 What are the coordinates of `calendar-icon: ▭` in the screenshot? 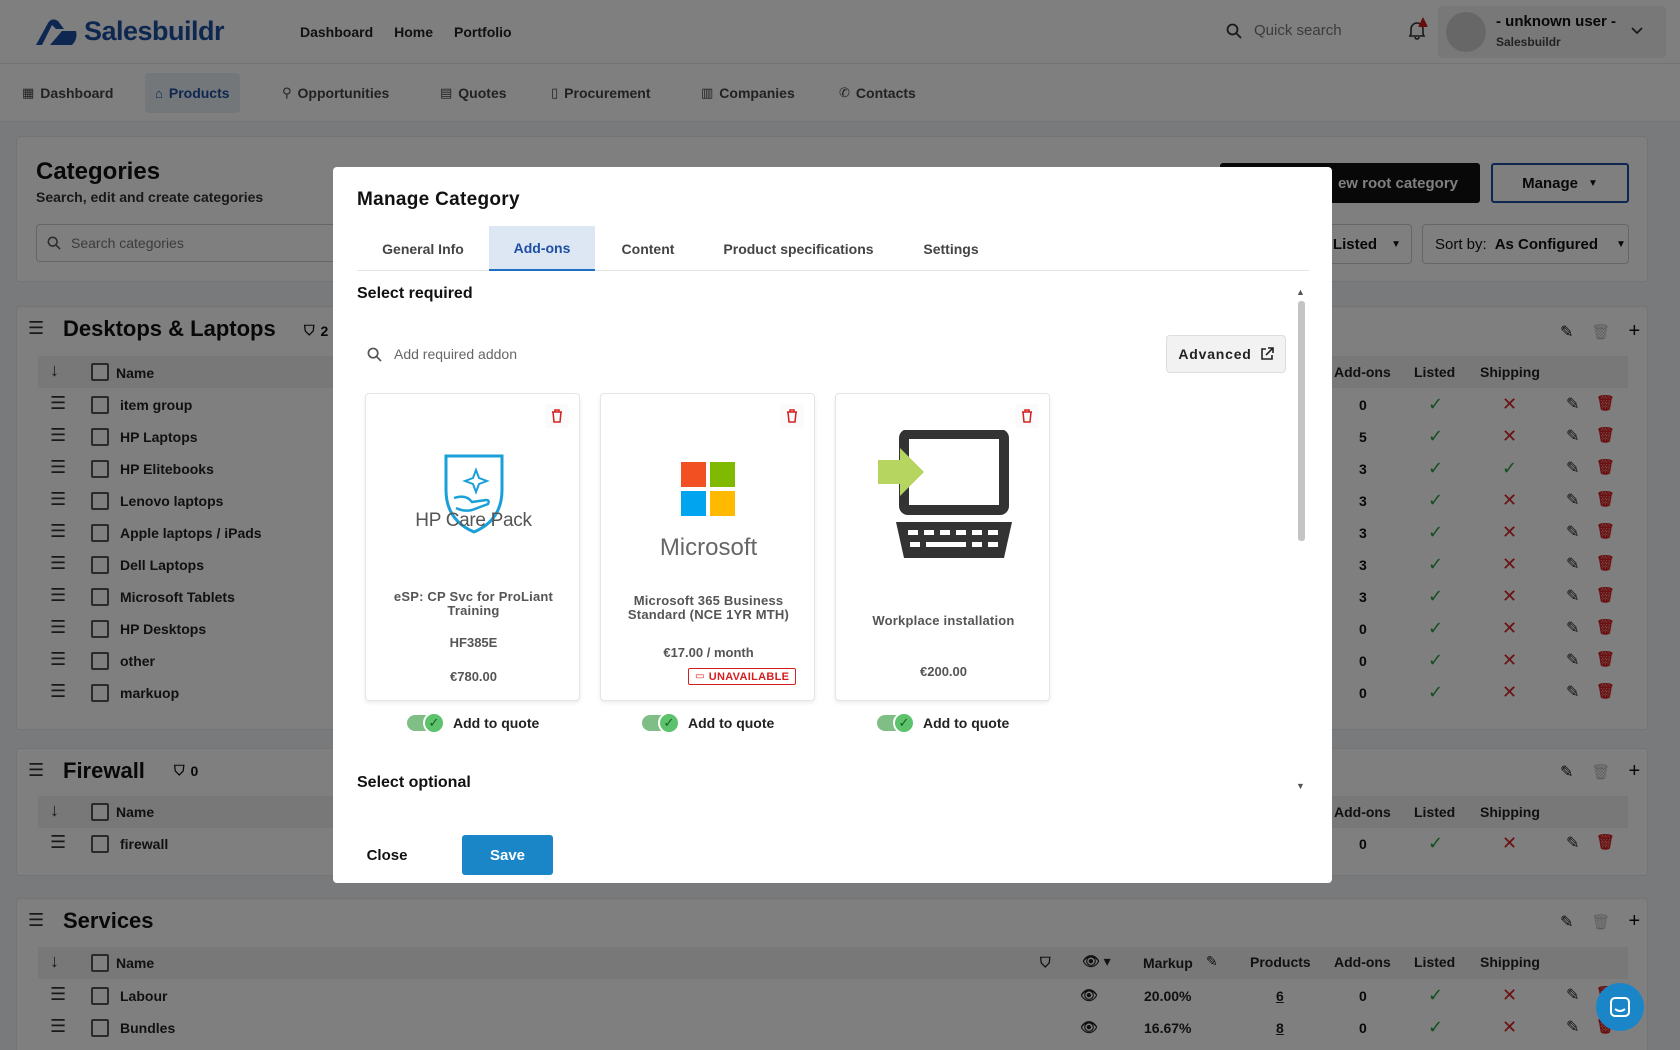 It's located at (700, 676).